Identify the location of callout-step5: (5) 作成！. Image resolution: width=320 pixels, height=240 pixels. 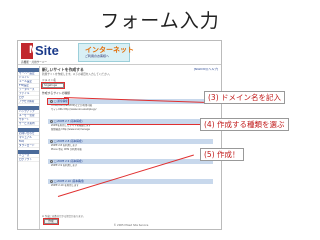
(222, 154).